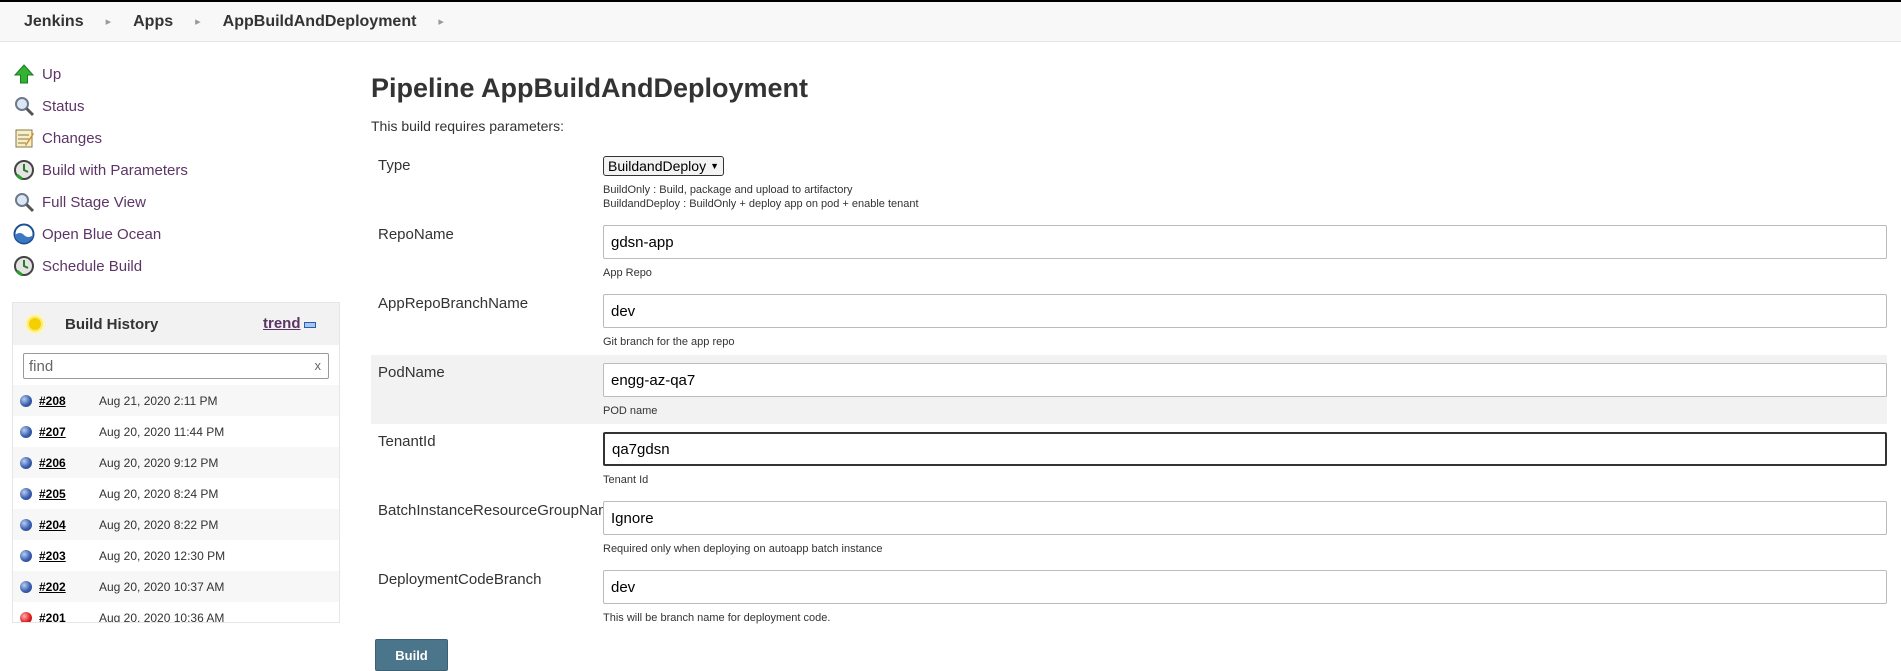 This screenshot has width=1901, height=671. What do you see at coordinates (630, 411) in the screenshot?
I see `param-desc: POD name` at bounding box center [630, 411].